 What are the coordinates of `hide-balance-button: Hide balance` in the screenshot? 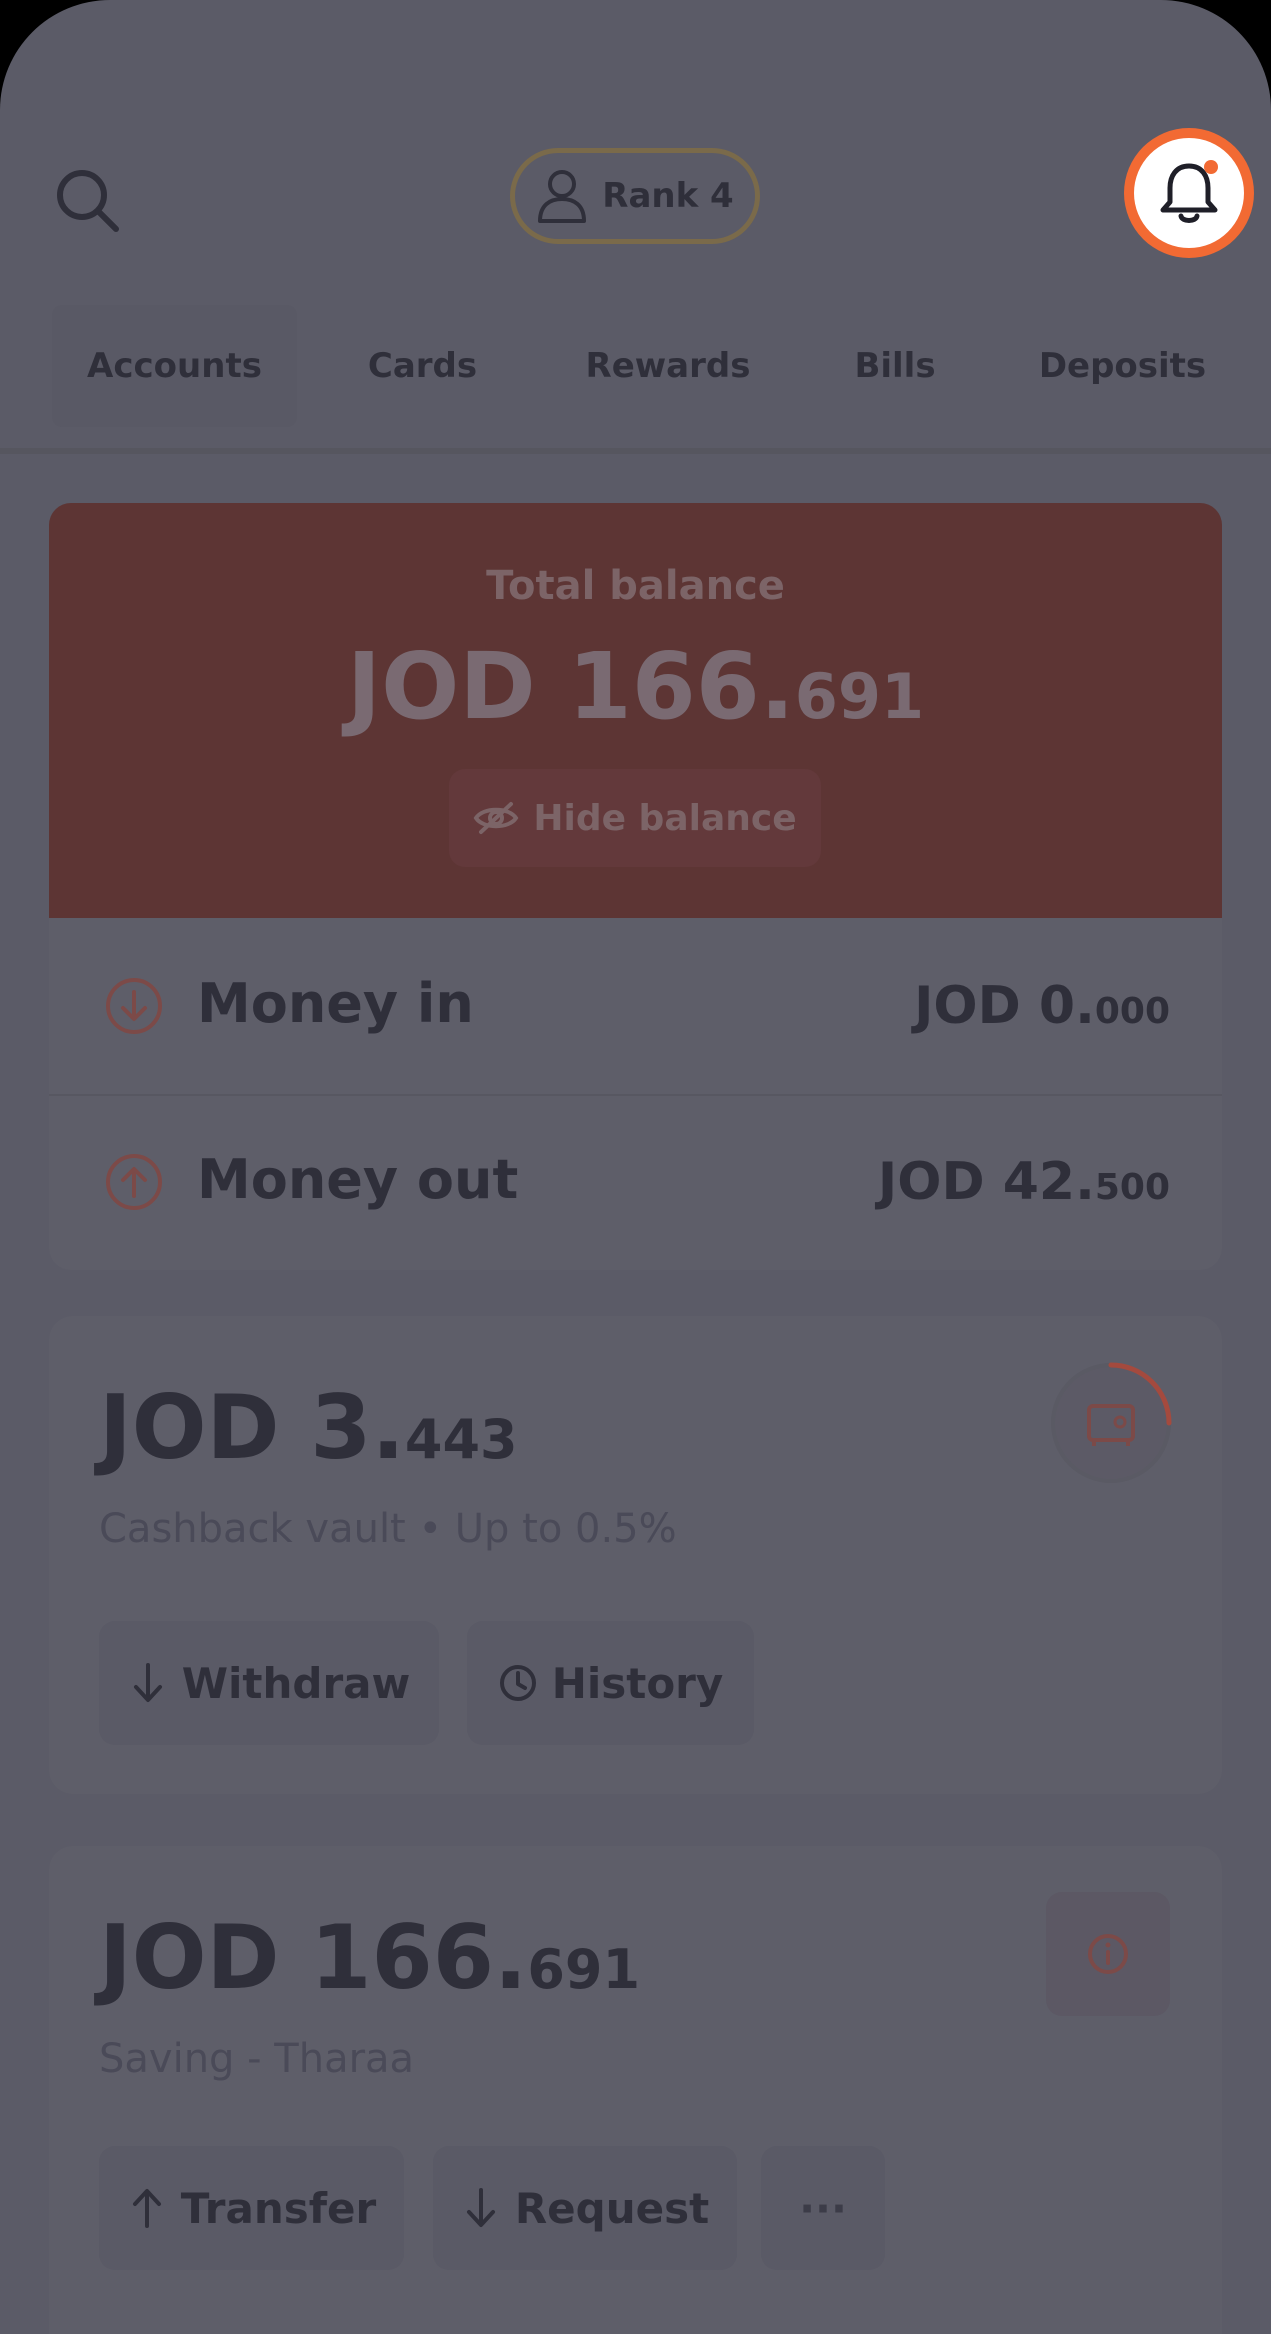 It's located at (635, 818).